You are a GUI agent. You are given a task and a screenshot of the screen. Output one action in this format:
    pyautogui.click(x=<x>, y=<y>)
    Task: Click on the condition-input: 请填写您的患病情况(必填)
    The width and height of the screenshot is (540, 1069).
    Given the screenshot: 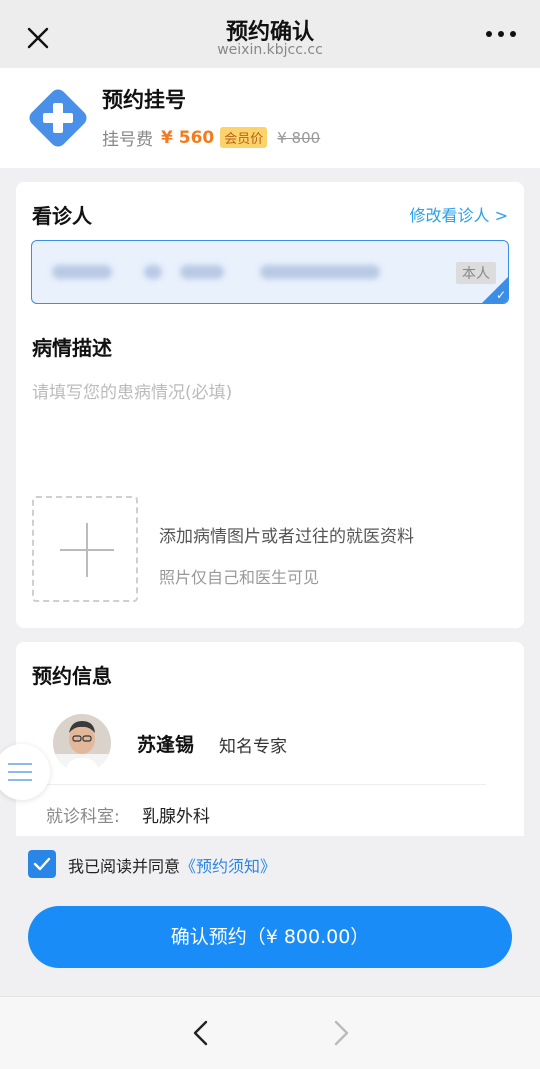 What is the action you would take?
    pyautogui.click(x=132, y=390)
    